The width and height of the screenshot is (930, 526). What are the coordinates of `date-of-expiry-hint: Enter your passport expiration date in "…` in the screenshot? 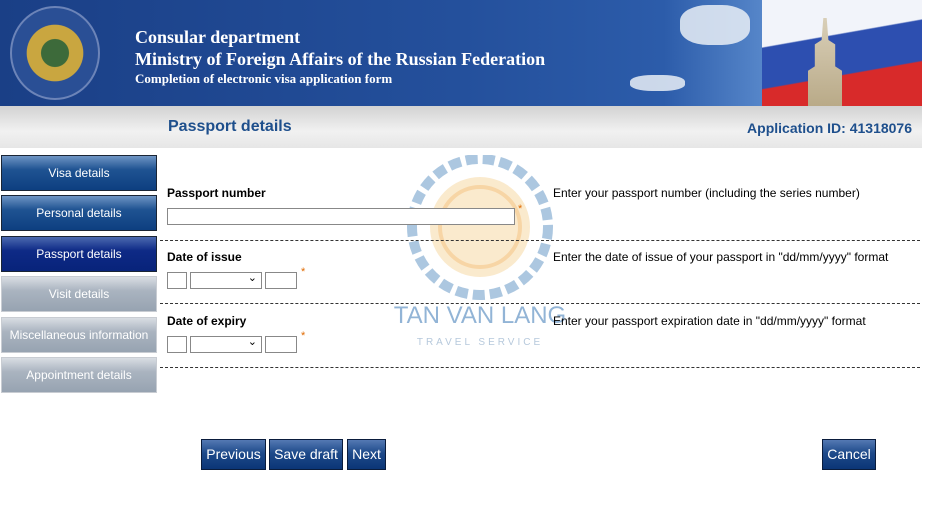 It's located at (709, 321).